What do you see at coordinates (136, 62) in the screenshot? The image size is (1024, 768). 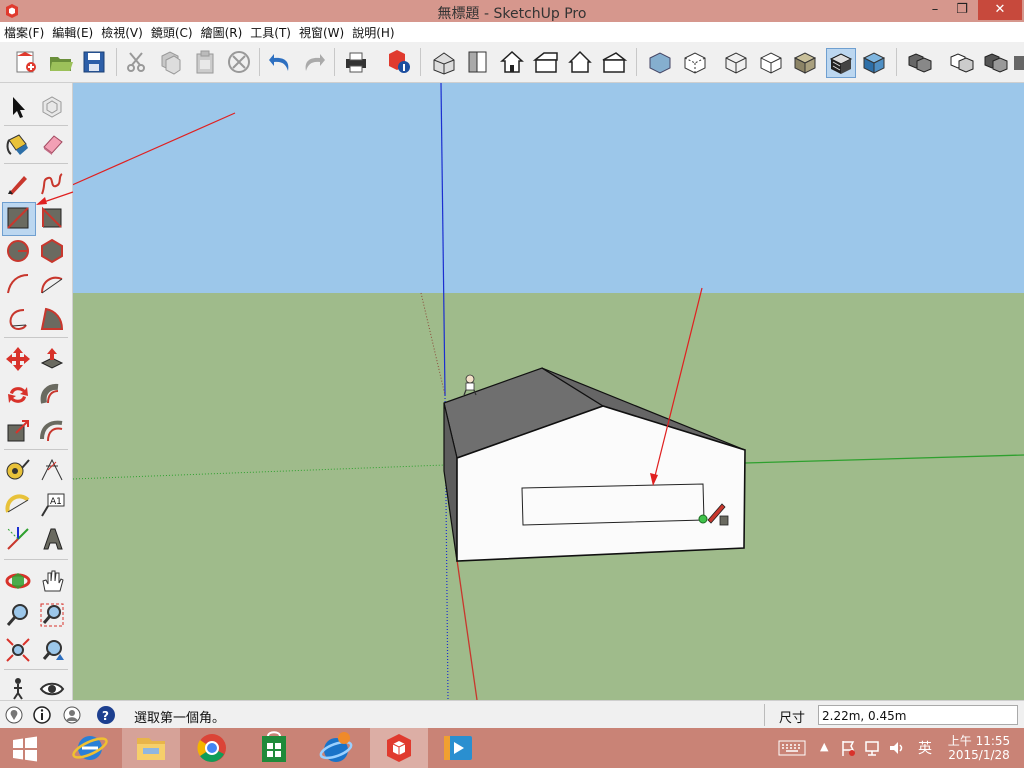 I see `cut-icon` at bounding box center [136, 62].